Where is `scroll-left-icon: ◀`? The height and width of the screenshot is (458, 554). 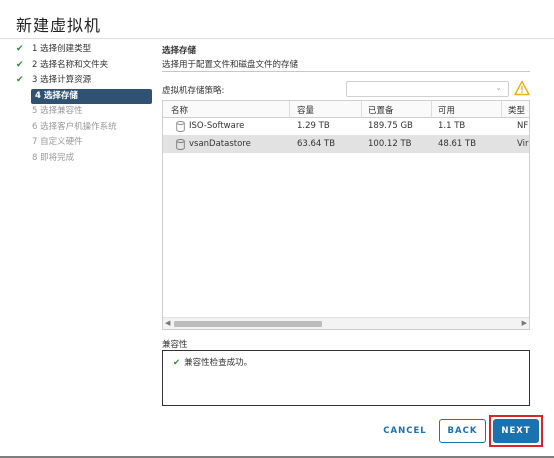
scroll-left-icon: ◀ is located at coordinates (167, 323).